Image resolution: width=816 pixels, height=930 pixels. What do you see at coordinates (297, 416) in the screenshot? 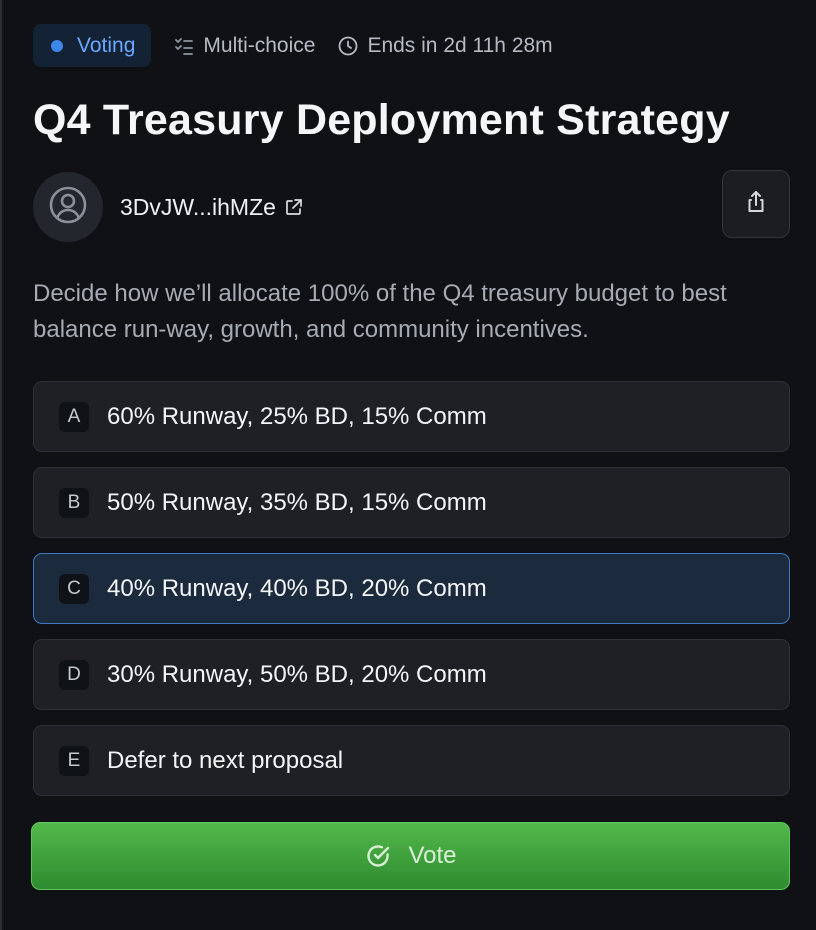
I see `option-label: 60% Runway, 25% BD, 15% Comm` at bounding box center [297, 416].